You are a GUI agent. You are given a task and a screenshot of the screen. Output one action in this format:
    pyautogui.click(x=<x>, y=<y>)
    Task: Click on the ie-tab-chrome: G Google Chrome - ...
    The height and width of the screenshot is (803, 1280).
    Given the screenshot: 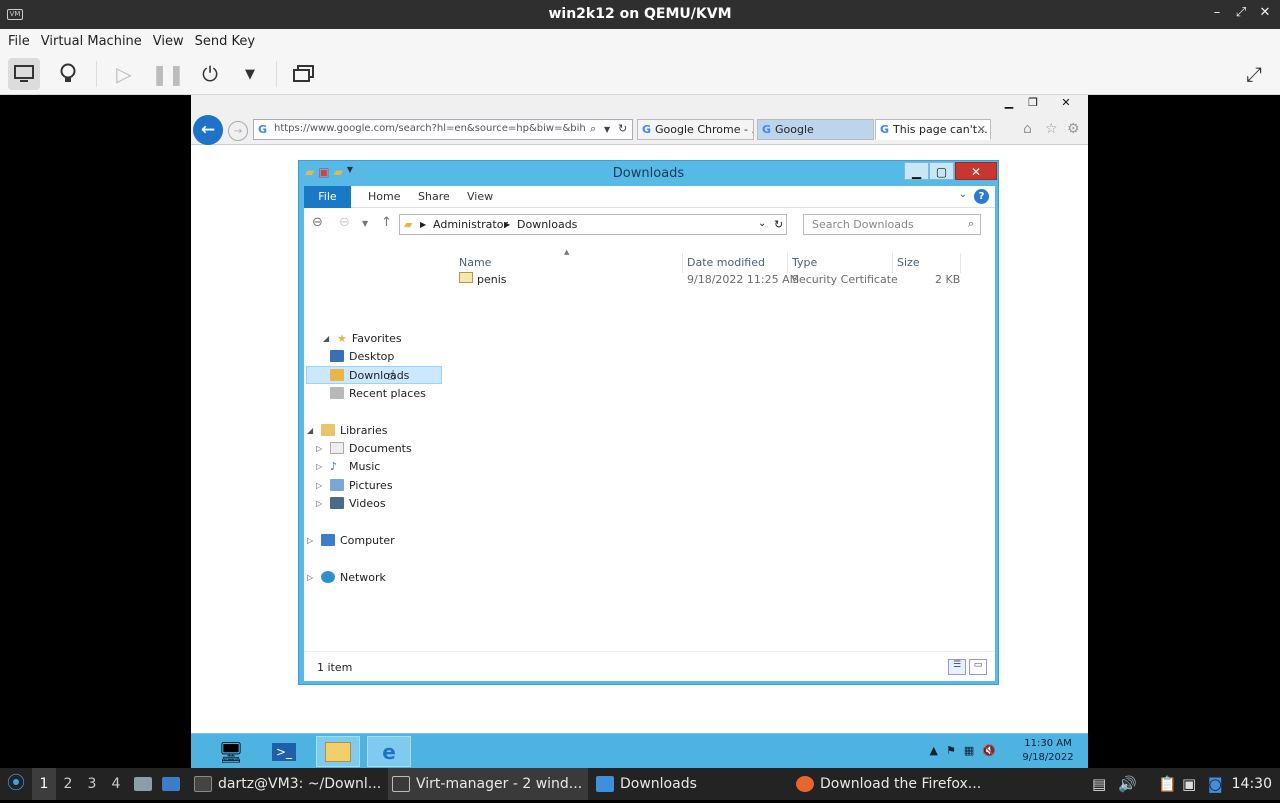 What is the action you would take?
    pyautogui.click(x=695, y=129)
    